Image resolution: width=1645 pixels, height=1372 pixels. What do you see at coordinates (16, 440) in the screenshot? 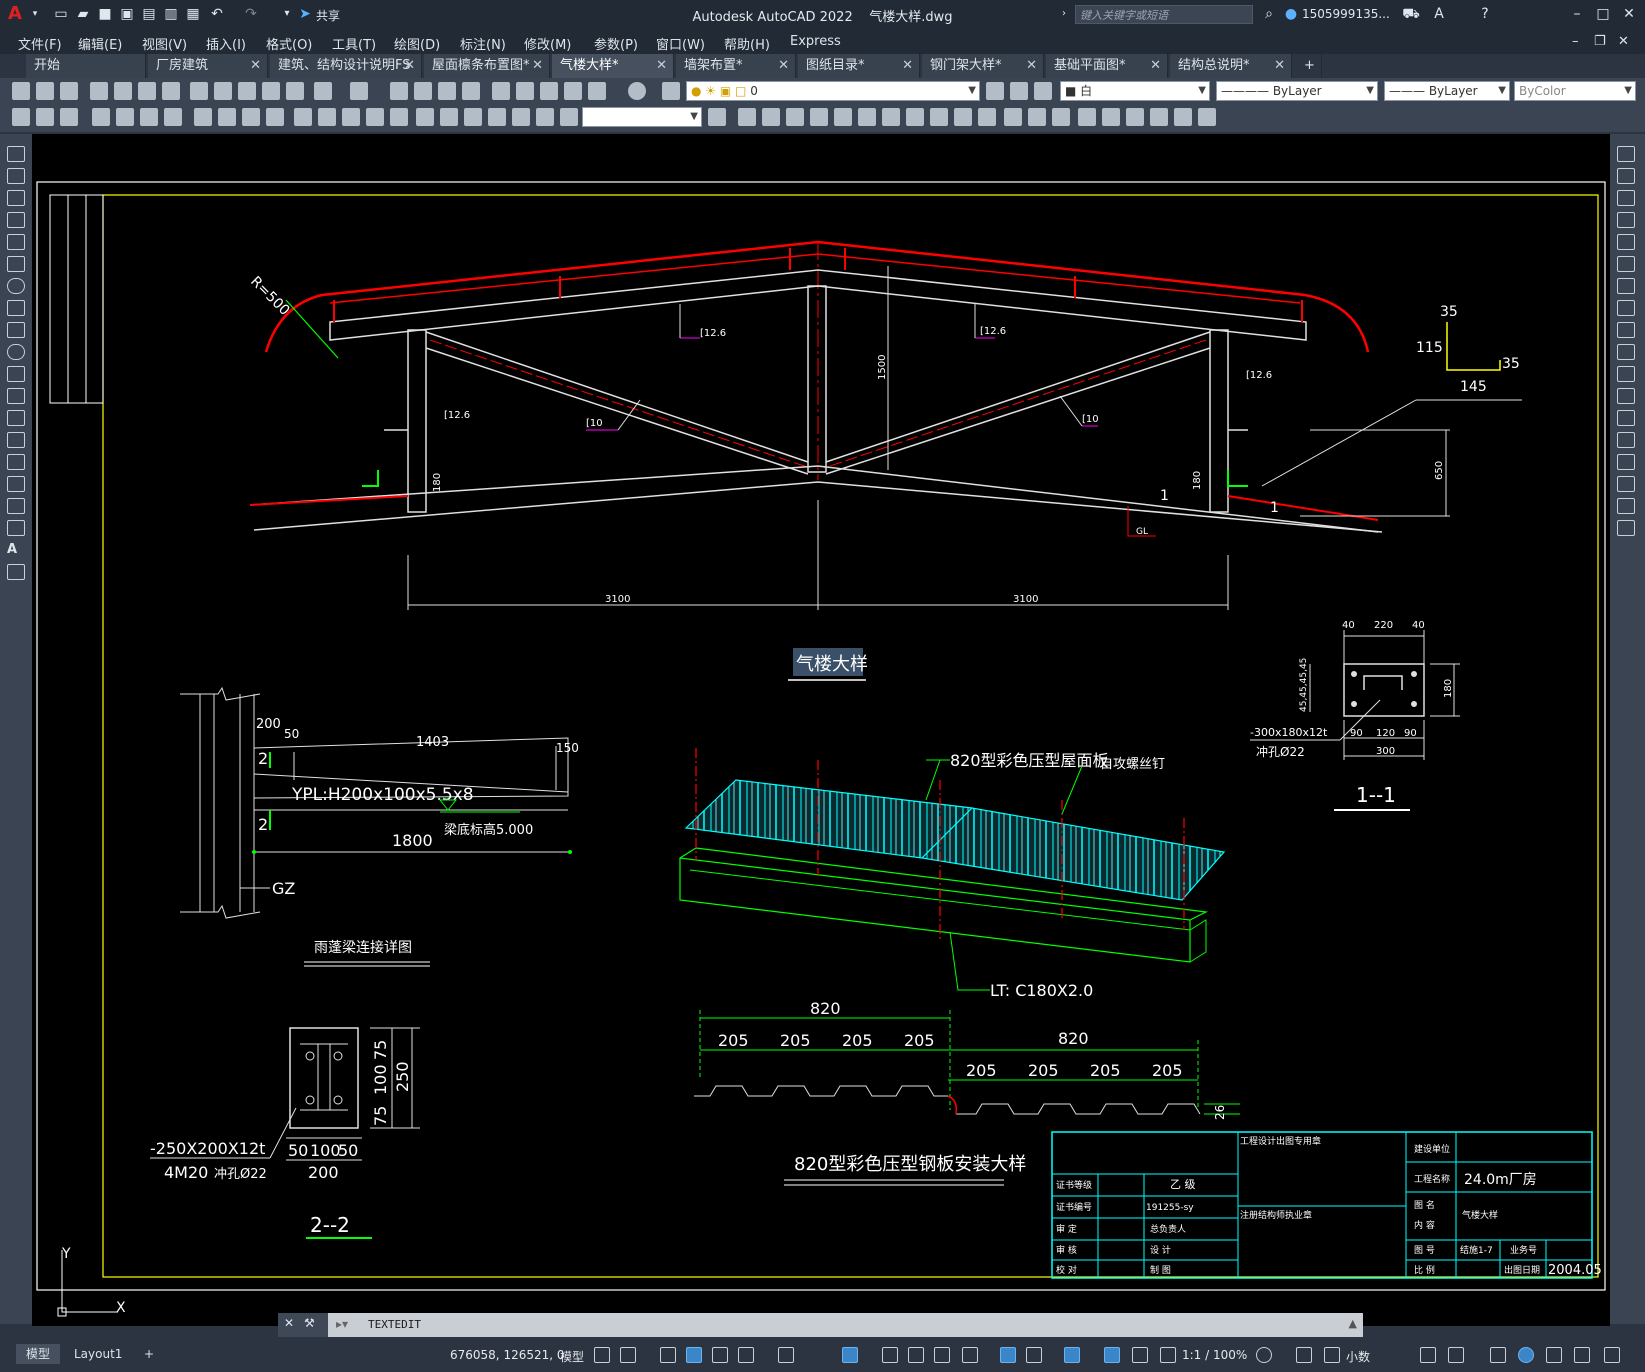
I see `point-icon` at bounding box center [16, 440].